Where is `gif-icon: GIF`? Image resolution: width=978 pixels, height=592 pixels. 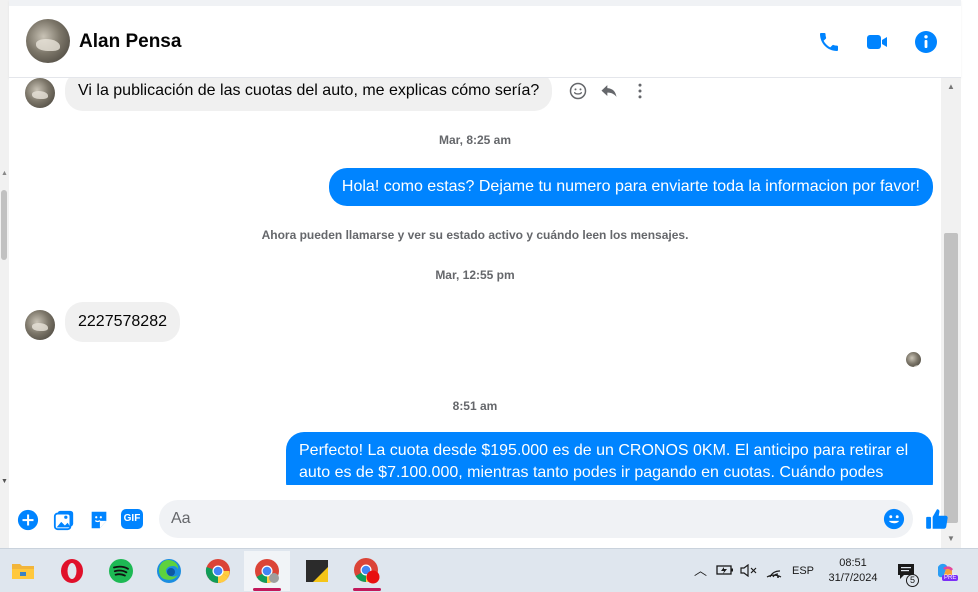
gif-icon: GIF is located at coordinates (132, 519).